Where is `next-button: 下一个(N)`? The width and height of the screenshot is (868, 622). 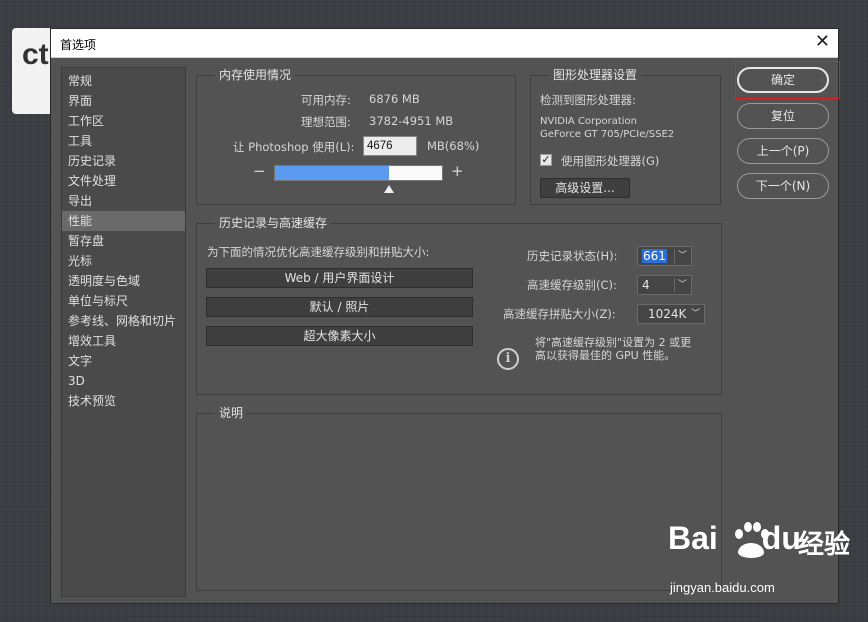 next-button: 下一个(N) is located at coordinates (783, 186).